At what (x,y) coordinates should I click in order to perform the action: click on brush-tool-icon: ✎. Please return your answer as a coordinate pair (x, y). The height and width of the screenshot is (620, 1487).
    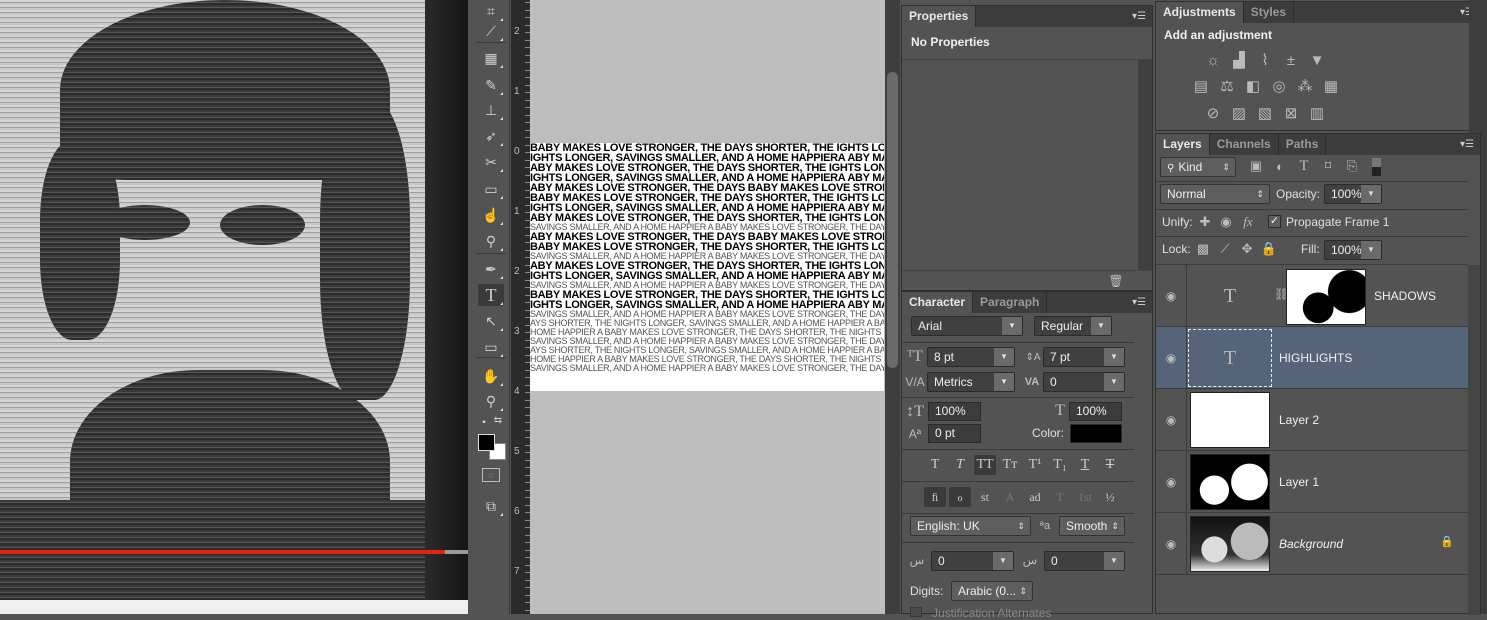
    Looking at the image, I should click on (491, 85).